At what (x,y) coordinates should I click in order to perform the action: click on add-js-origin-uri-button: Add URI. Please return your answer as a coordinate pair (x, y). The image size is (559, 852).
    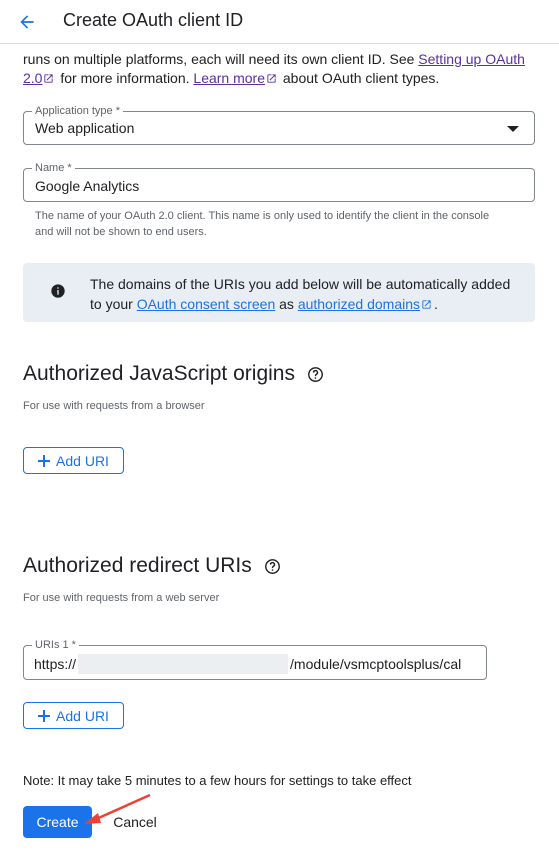
    Looking at the image, I should click on (73, 460).